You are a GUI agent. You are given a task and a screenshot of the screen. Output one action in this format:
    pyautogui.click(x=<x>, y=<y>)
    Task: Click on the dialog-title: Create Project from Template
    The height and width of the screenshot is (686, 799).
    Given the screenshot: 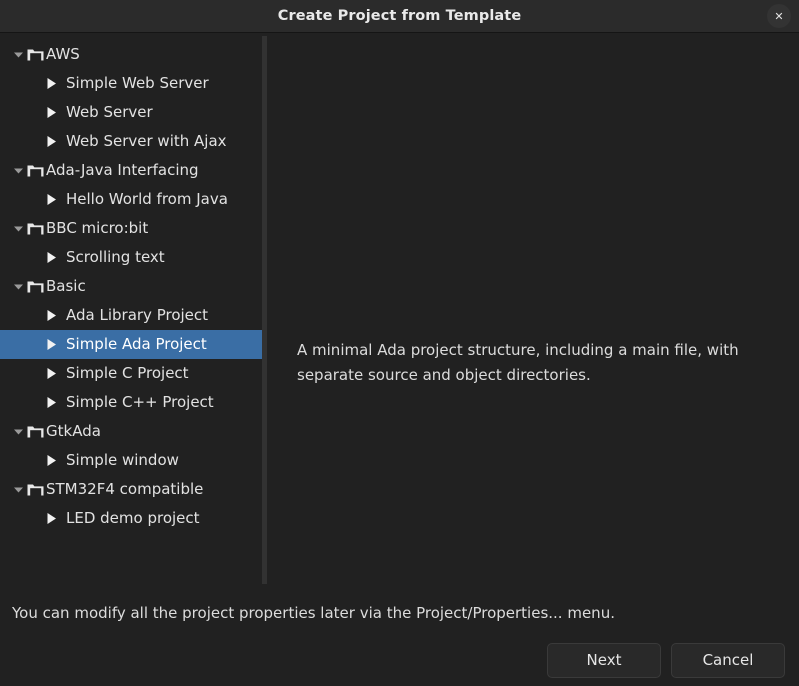 What is the action you would take?
    pyautogui.click(x=399, y=16)
    